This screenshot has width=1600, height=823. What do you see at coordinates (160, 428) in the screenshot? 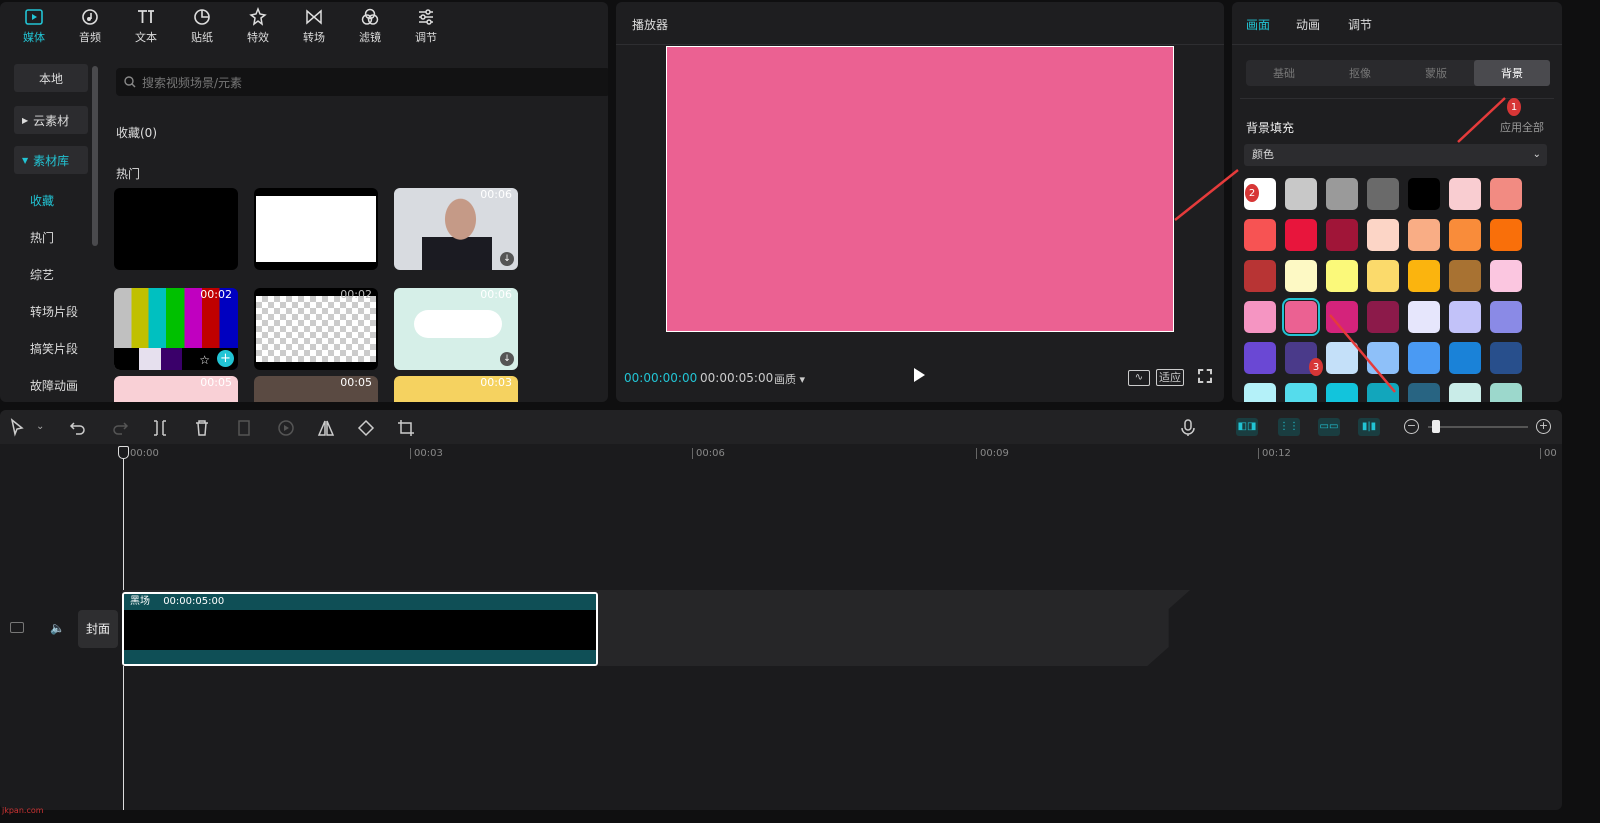
I see `split-icon` at bounding box center [160, 428].